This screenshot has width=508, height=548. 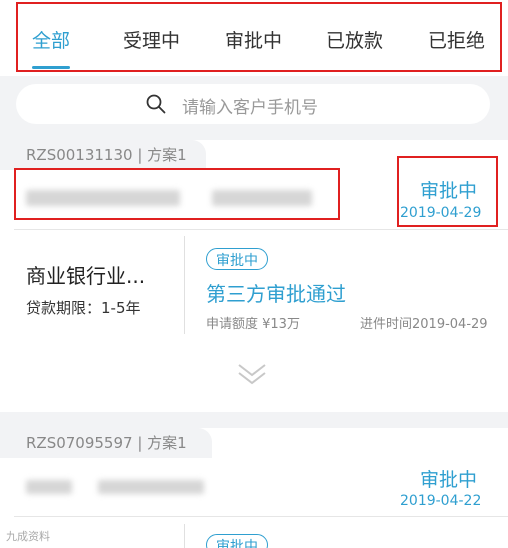 I want to click on highlight-box-tabs, so click(x=259, y=37).